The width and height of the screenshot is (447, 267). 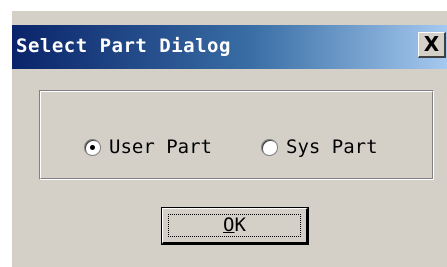 I want to click on close-icon: X, so click(x=431, y=44).